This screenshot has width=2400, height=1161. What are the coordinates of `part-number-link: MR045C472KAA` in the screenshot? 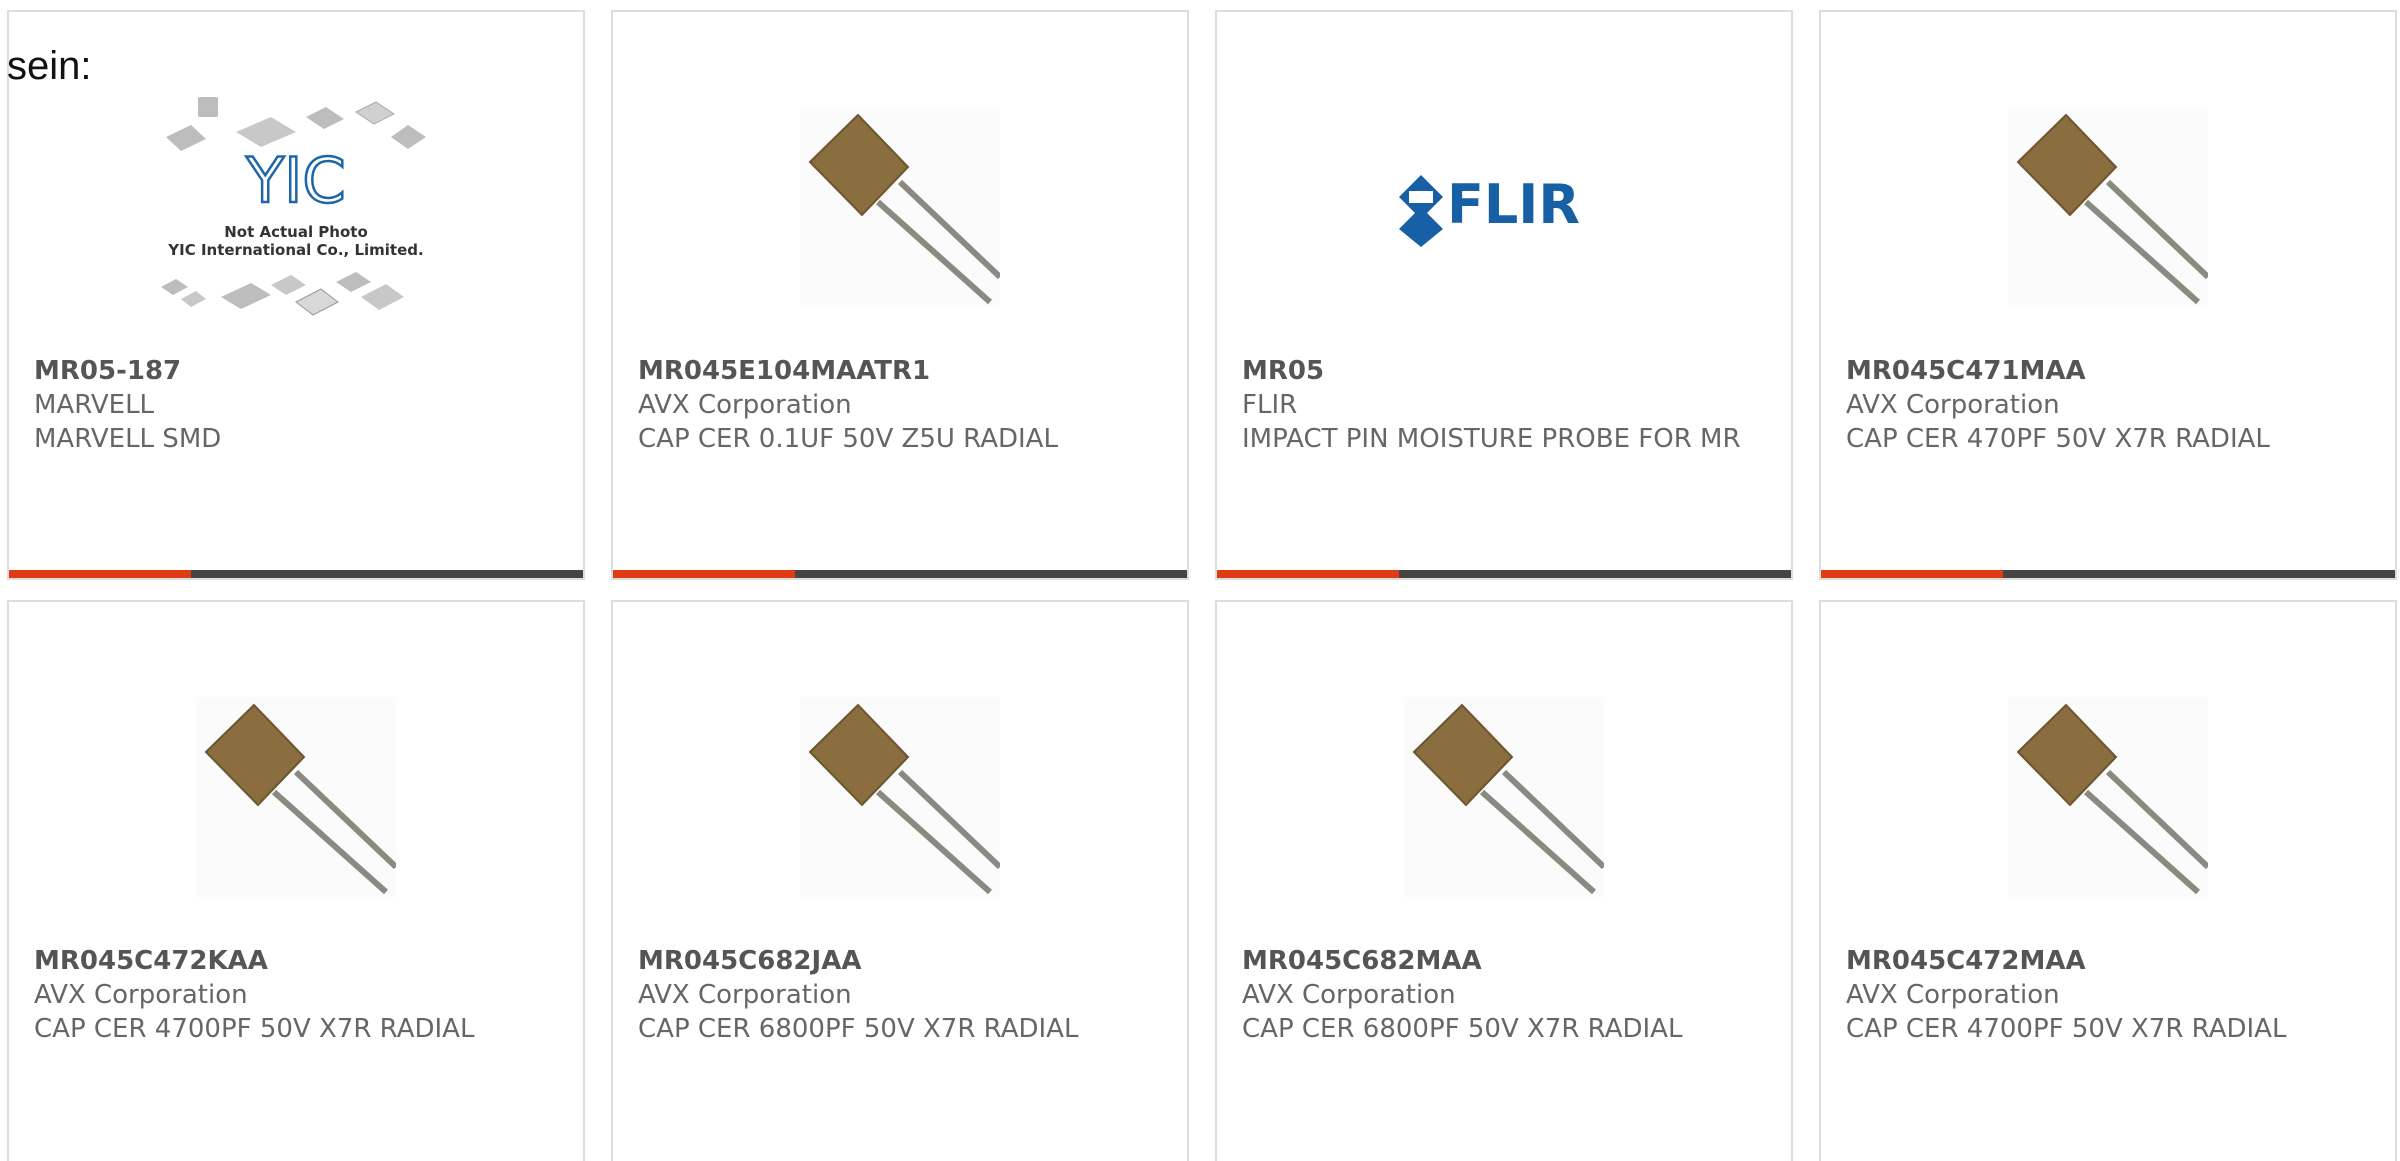 It's located at (289, 961).